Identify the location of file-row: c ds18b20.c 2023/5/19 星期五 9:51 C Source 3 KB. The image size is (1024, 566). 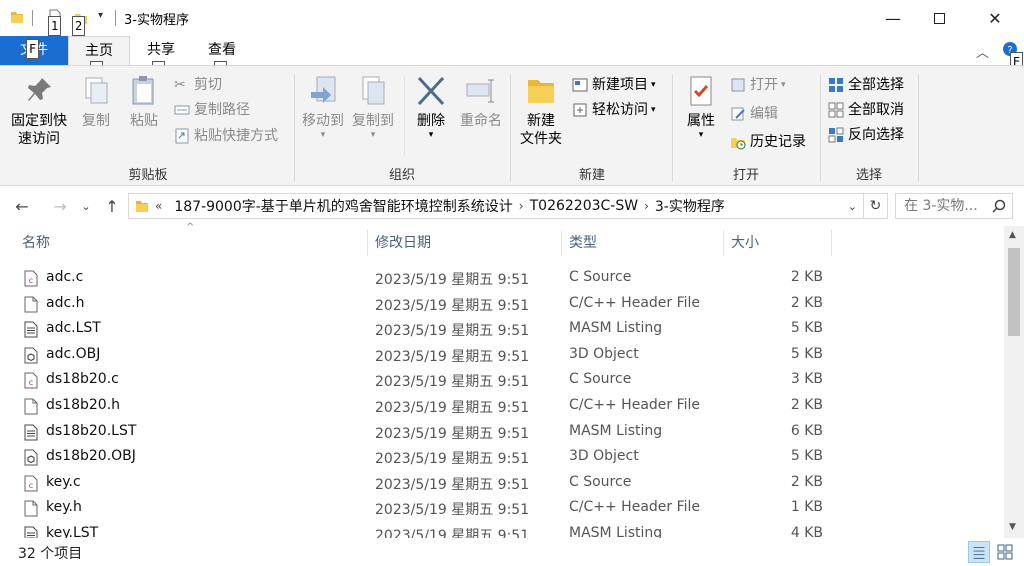
(502, 381).